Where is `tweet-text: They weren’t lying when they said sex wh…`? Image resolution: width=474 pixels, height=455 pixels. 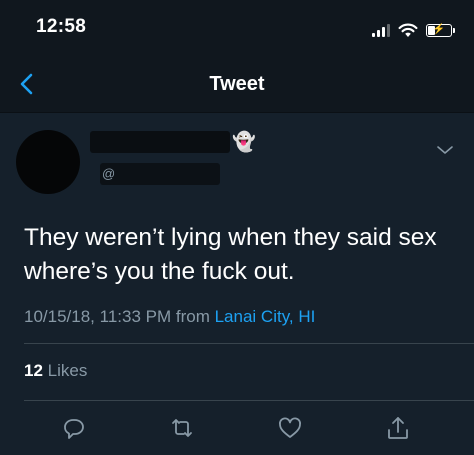
tweet-text: They weren’t lying when they said sex wh… is located at coordinates (230, 254).